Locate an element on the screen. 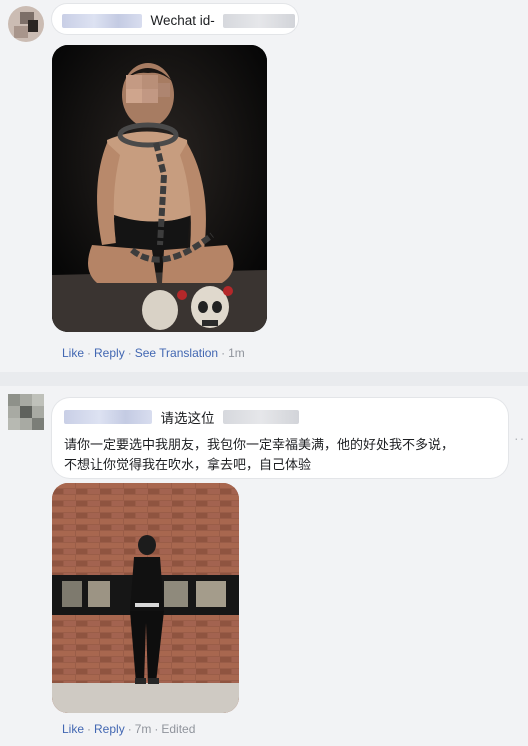 The image size is (528, 746). comment-body-line-1: 请你一定要选中我朋友，我包你一定幸福美满，他的好处我不多说， is located at coordinates (259, 444).